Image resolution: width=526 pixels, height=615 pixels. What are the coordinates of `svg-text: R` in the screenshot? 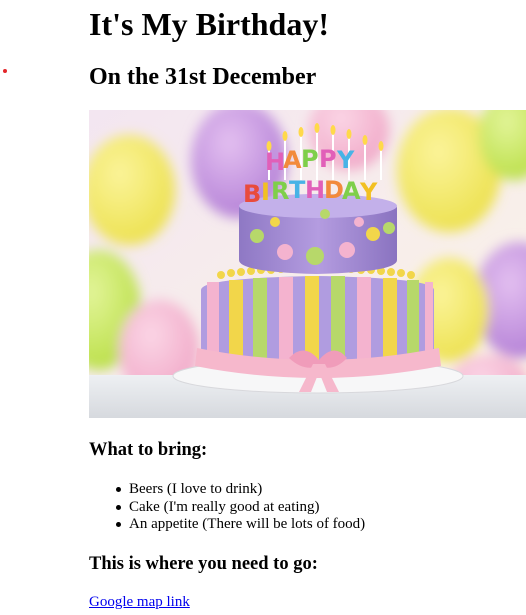 It's located at (280, 191).